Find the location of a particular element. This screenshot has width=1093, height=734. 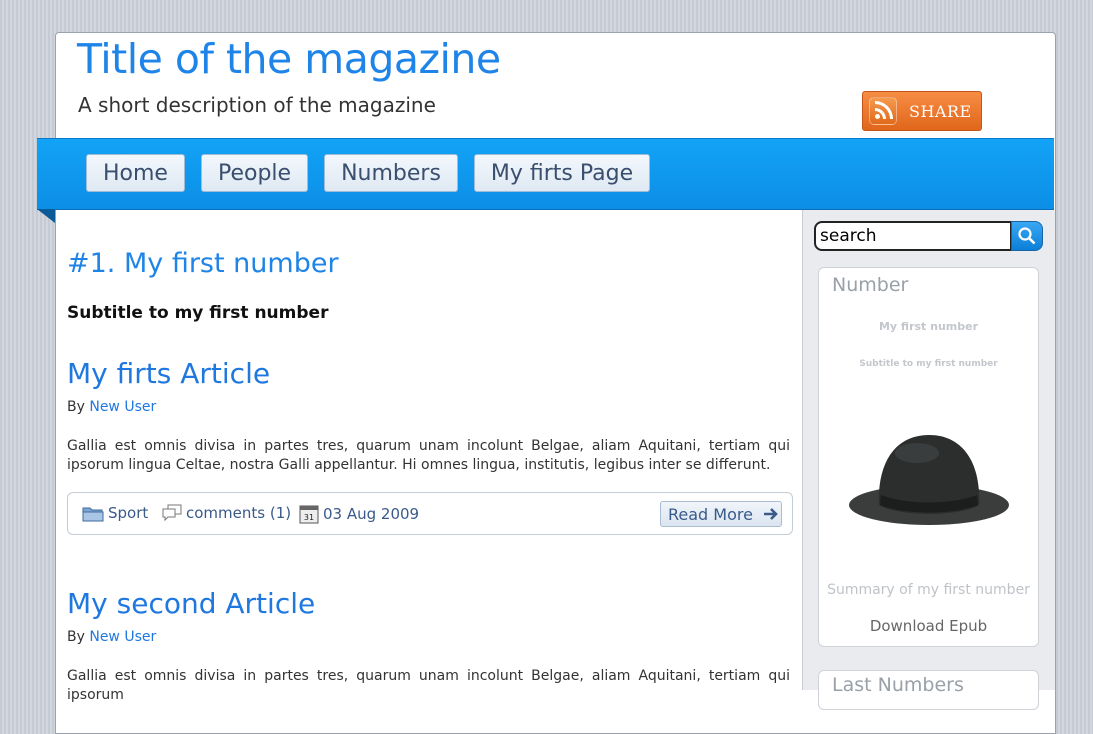

number-card-subtitle: My first number is located at coordinates (928, 326).